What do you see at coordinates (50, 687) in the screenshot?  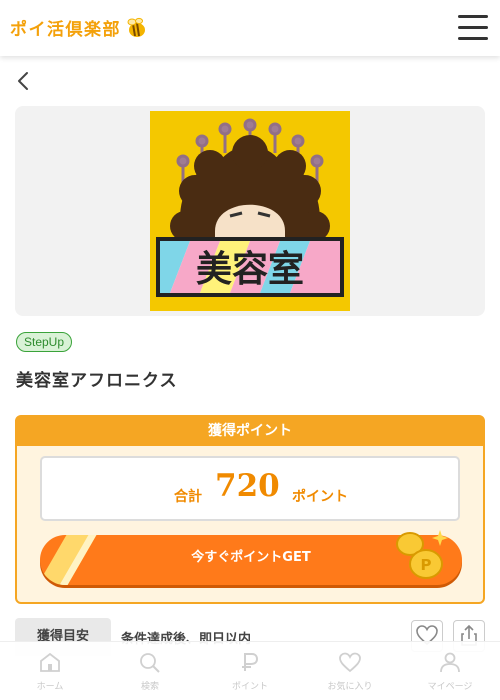 I see `tab-label: ホーム` at bounding box center [50, 687].